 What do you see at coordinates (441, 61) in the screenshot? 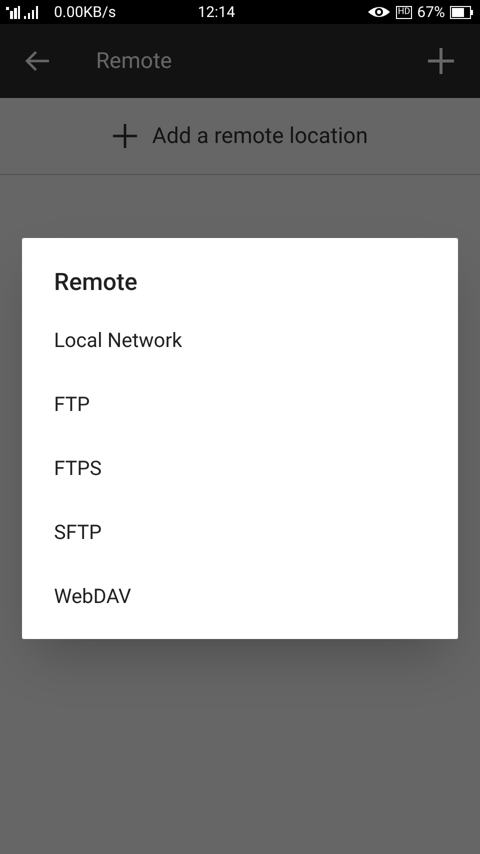
I see `add-icon` at bounding box center [441, 61].